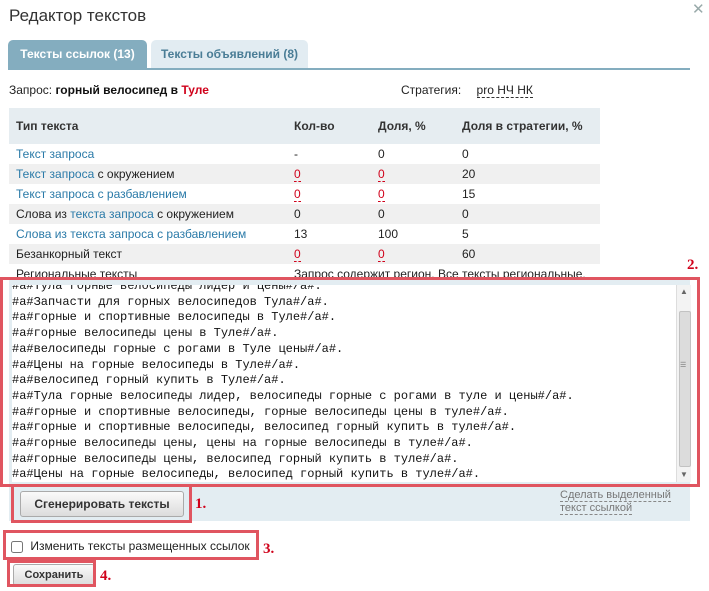  Describe the element at coordinates (431, 90) in the screenshot. I see `strategy-label: Стратегия:` at that location.